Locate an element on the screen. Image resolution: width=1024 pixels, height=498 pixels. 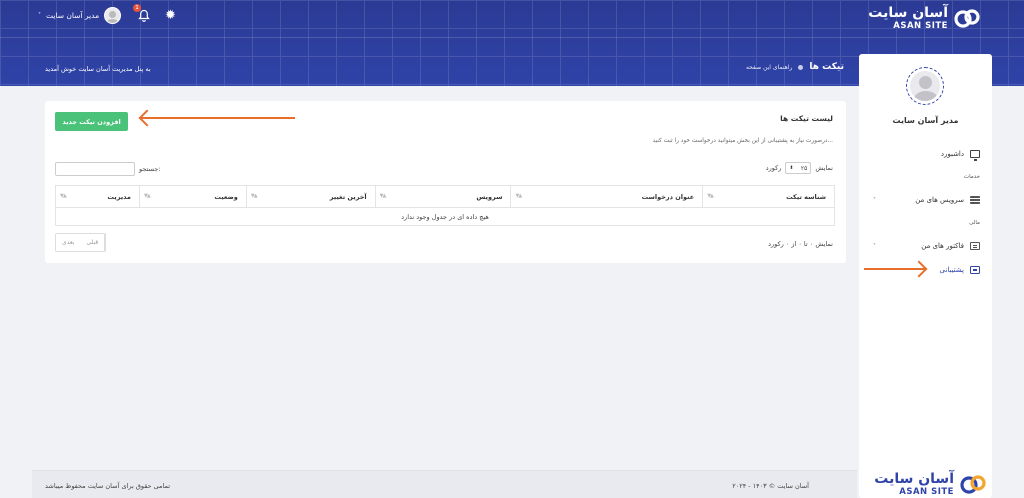
page-guide-link: راهنمای این صفحه is located at coordinates (769, 67).